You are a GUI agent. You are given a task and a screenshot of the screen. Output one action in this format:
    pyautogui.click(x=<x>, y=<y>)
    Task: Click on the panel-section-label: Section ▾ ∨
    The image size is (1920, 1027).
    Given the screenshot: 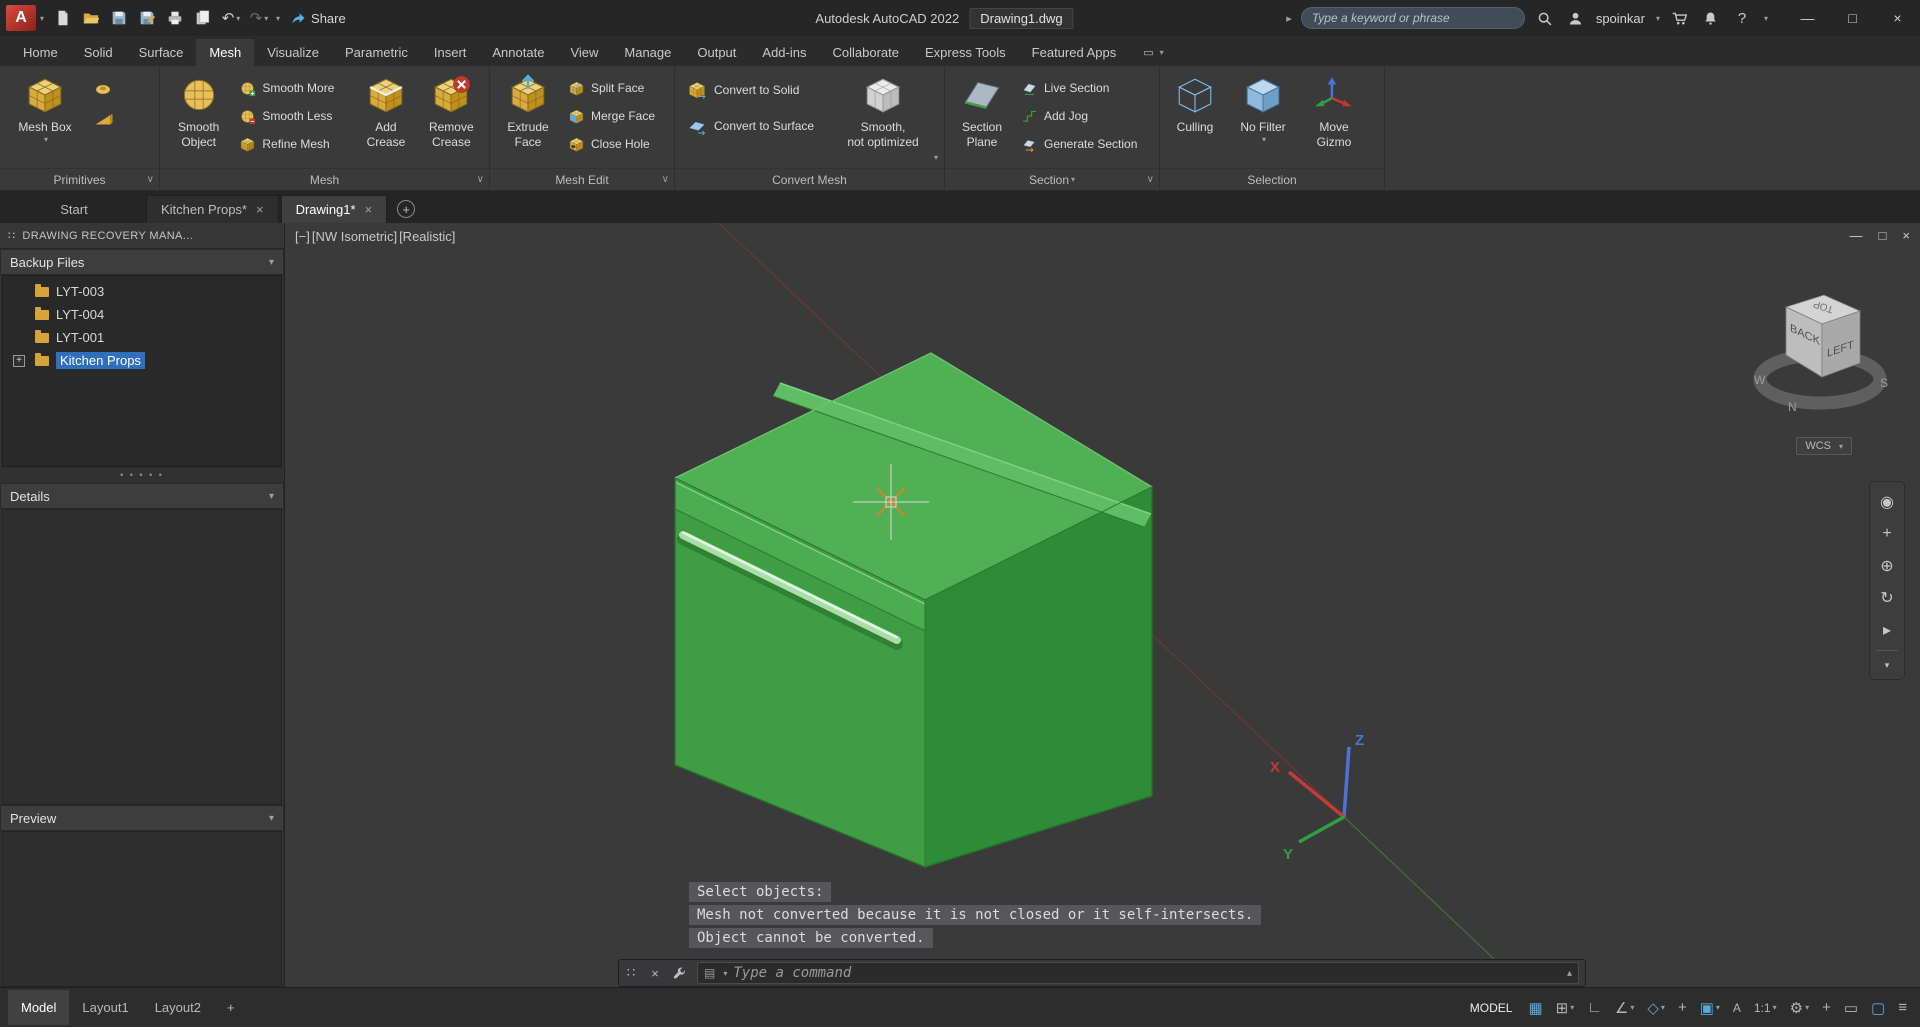 What is the action you would take?
    pyautogui.click(x=1052, y=179)
    